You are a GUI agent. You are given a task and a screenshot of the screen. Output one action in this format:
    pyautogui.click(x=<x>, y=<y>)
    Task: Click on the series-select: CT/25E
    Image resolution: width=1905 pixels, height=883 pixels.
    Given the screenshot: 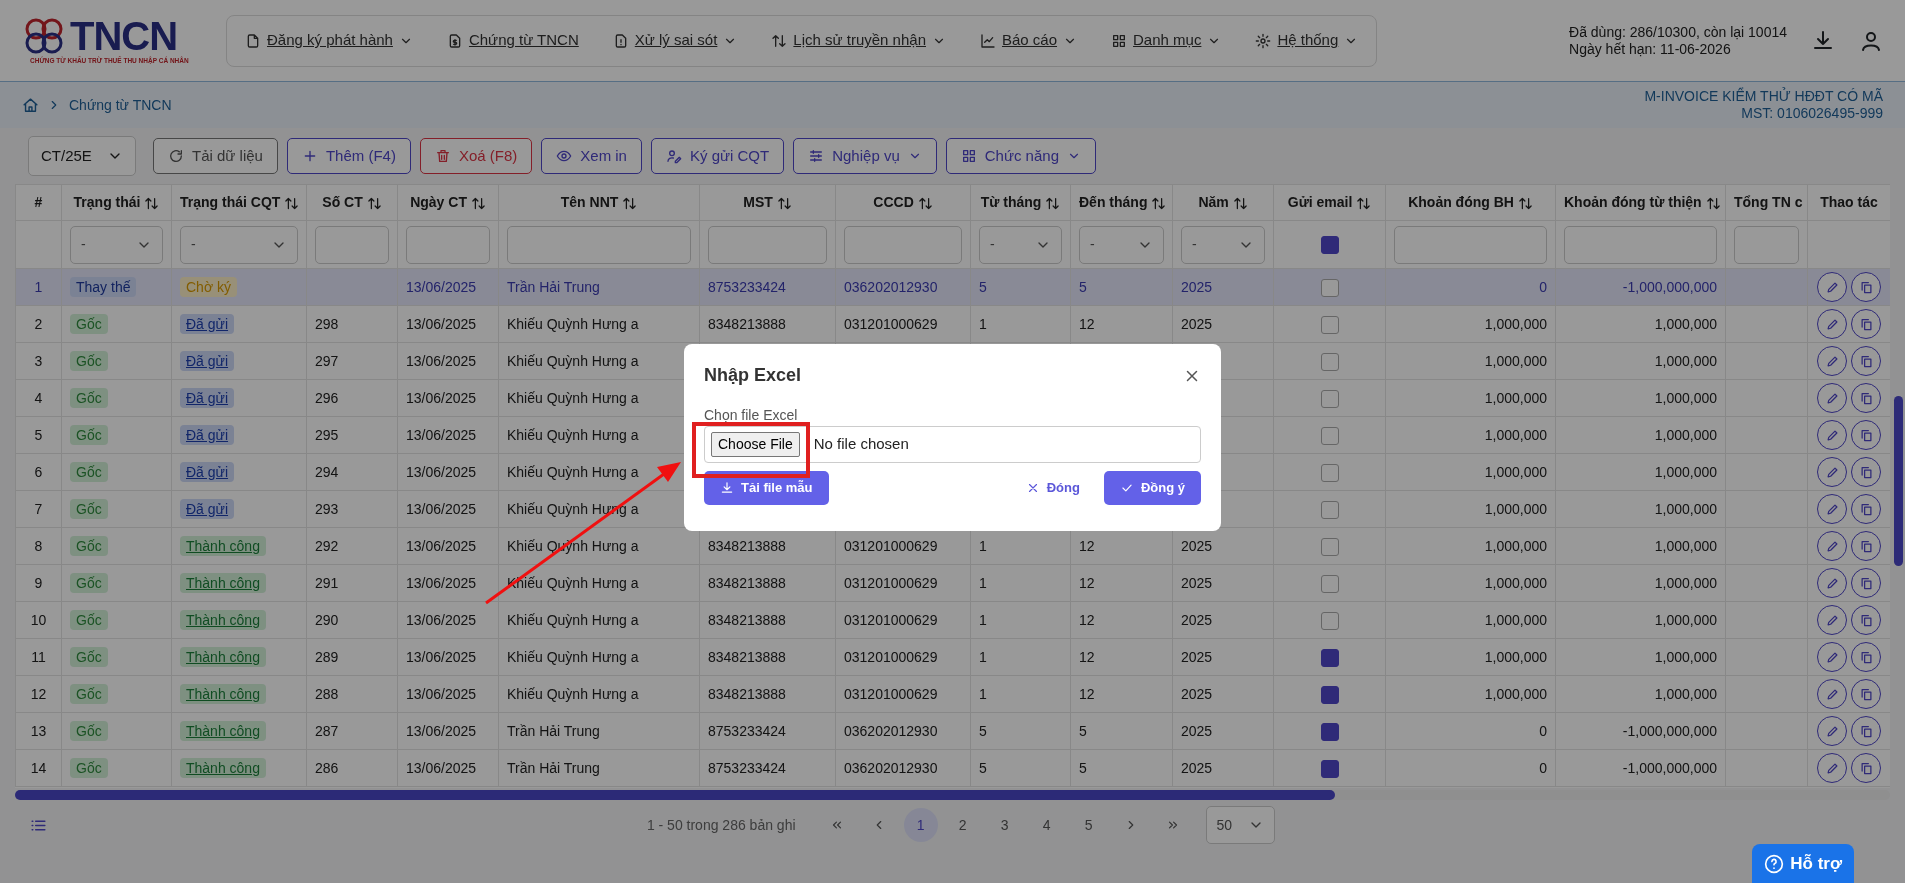 What is the action you would take?
    pyautogui.click(x=82, y=156)
    